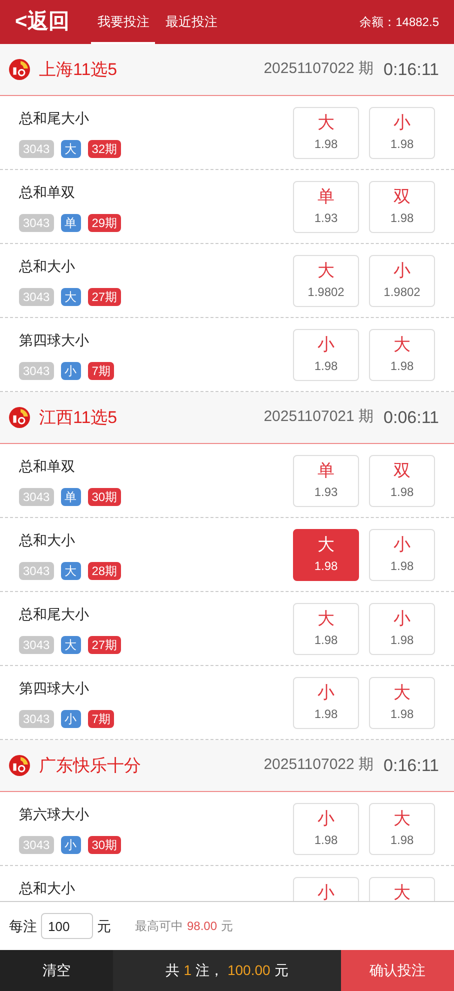 The width and height of the screenshot is (454, 991). What do you see at coordinates (188, 970) in the screenshot?
I see `bet-count: 1` at bounding box center [188, 970].